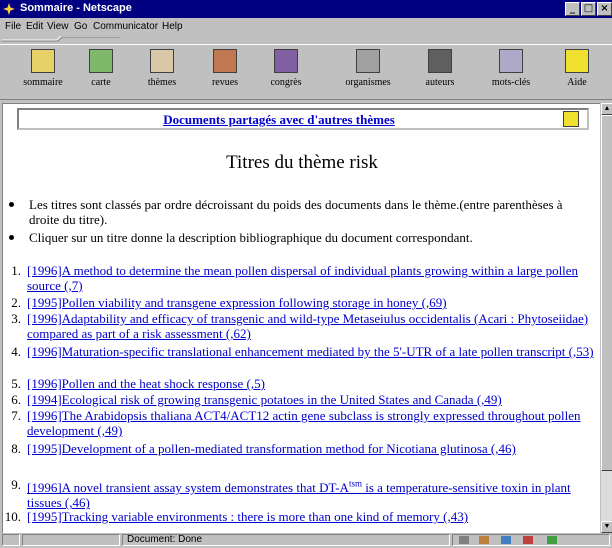 This screenshot has width=612, height=548. I want to click on page-title: Titres du thème risk, so click(302, 162).